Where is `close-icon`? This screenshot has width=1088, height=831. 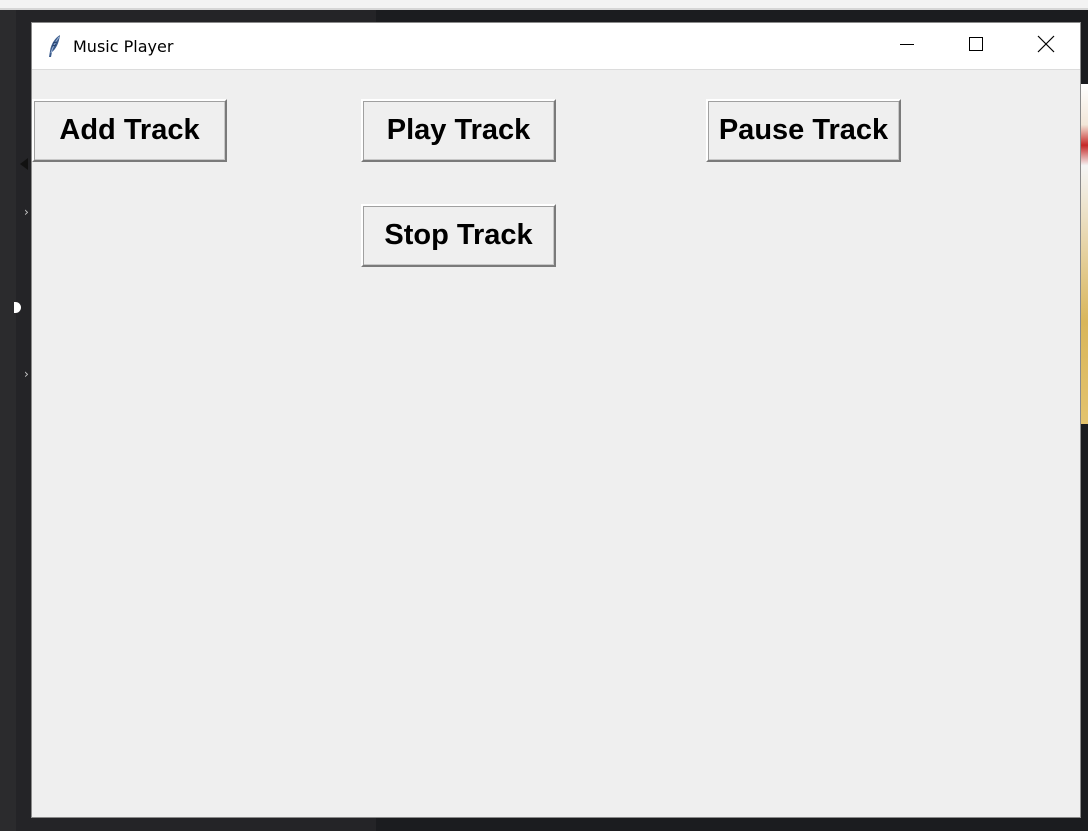
close-icon is located at coordinates (1046, 46).